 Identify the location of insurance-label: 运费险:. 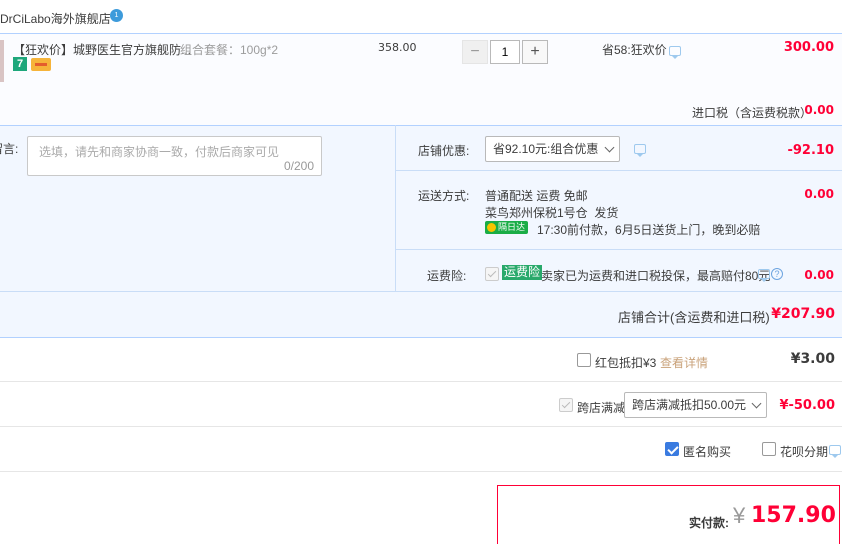
(447, 276).